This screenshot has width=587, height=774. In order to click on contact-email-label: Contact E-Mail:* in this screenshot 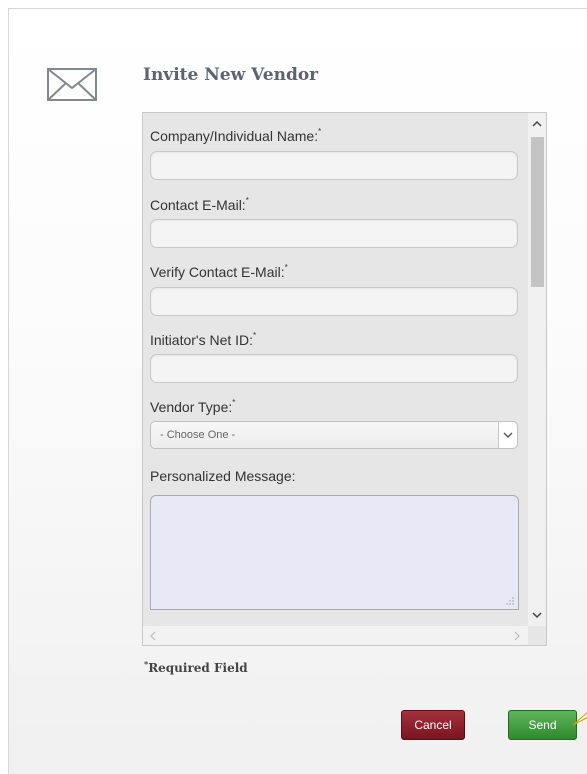, I will do `click(199, 204)`.